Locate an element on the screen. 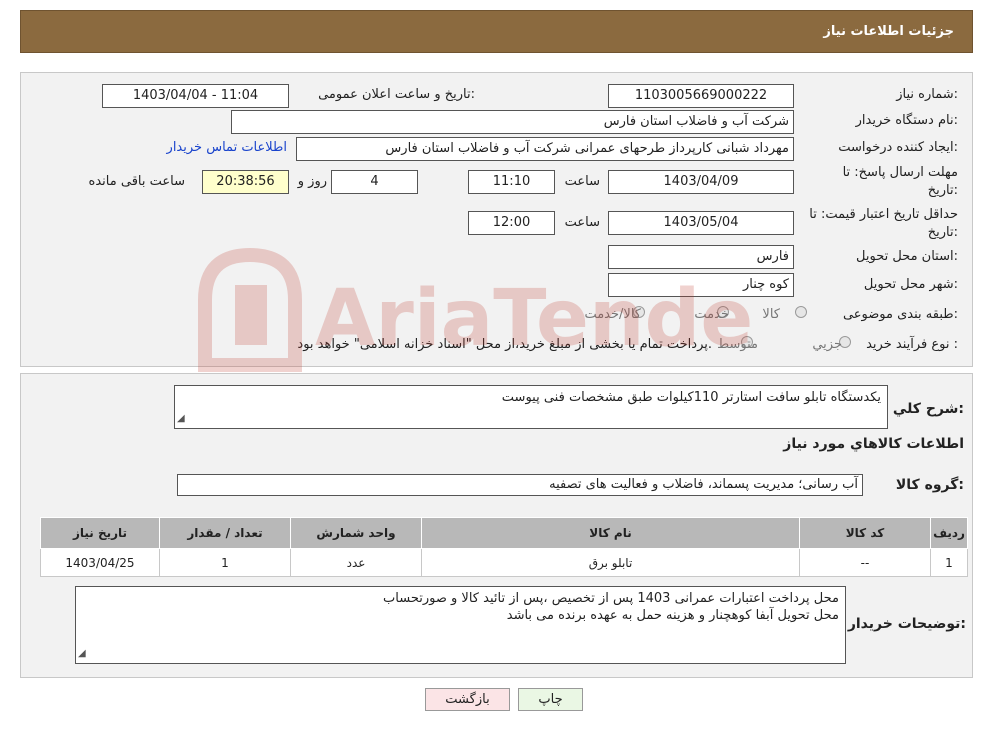  purchase-type-label: نوع فرآیند خرید : is located at coordinates (912, 344).